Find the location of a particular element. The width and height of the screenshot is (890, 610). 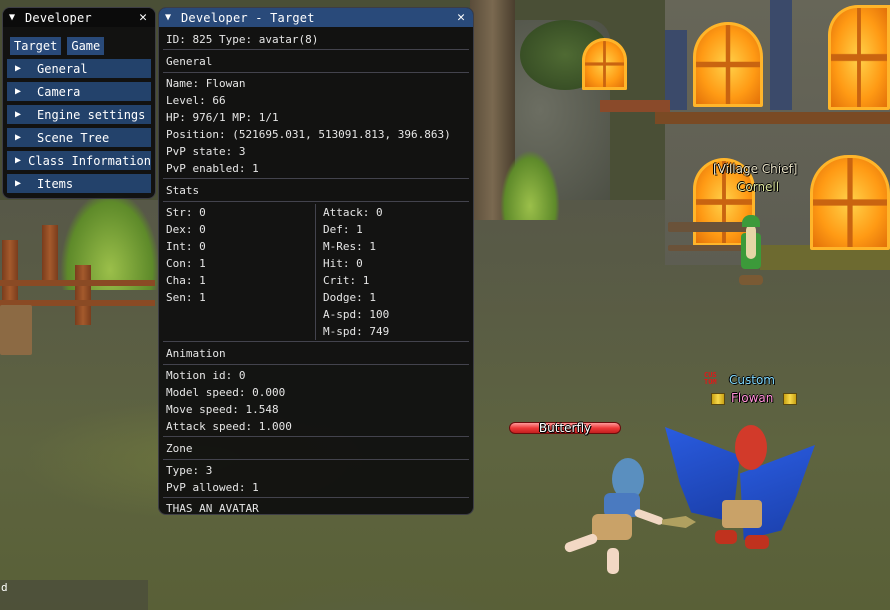

player-guild-label: Custom is located at coordinates (752, 380).